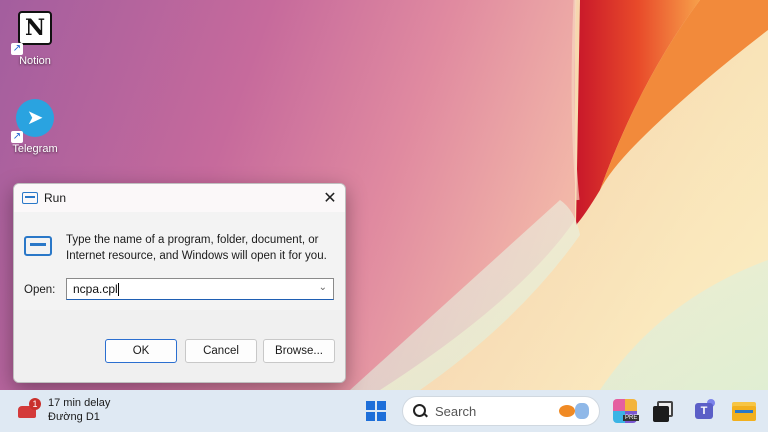 The width and height of the screenshot is (768, 432). I want to click on open-input-value: ncpa.cpl, so click(95, 289).